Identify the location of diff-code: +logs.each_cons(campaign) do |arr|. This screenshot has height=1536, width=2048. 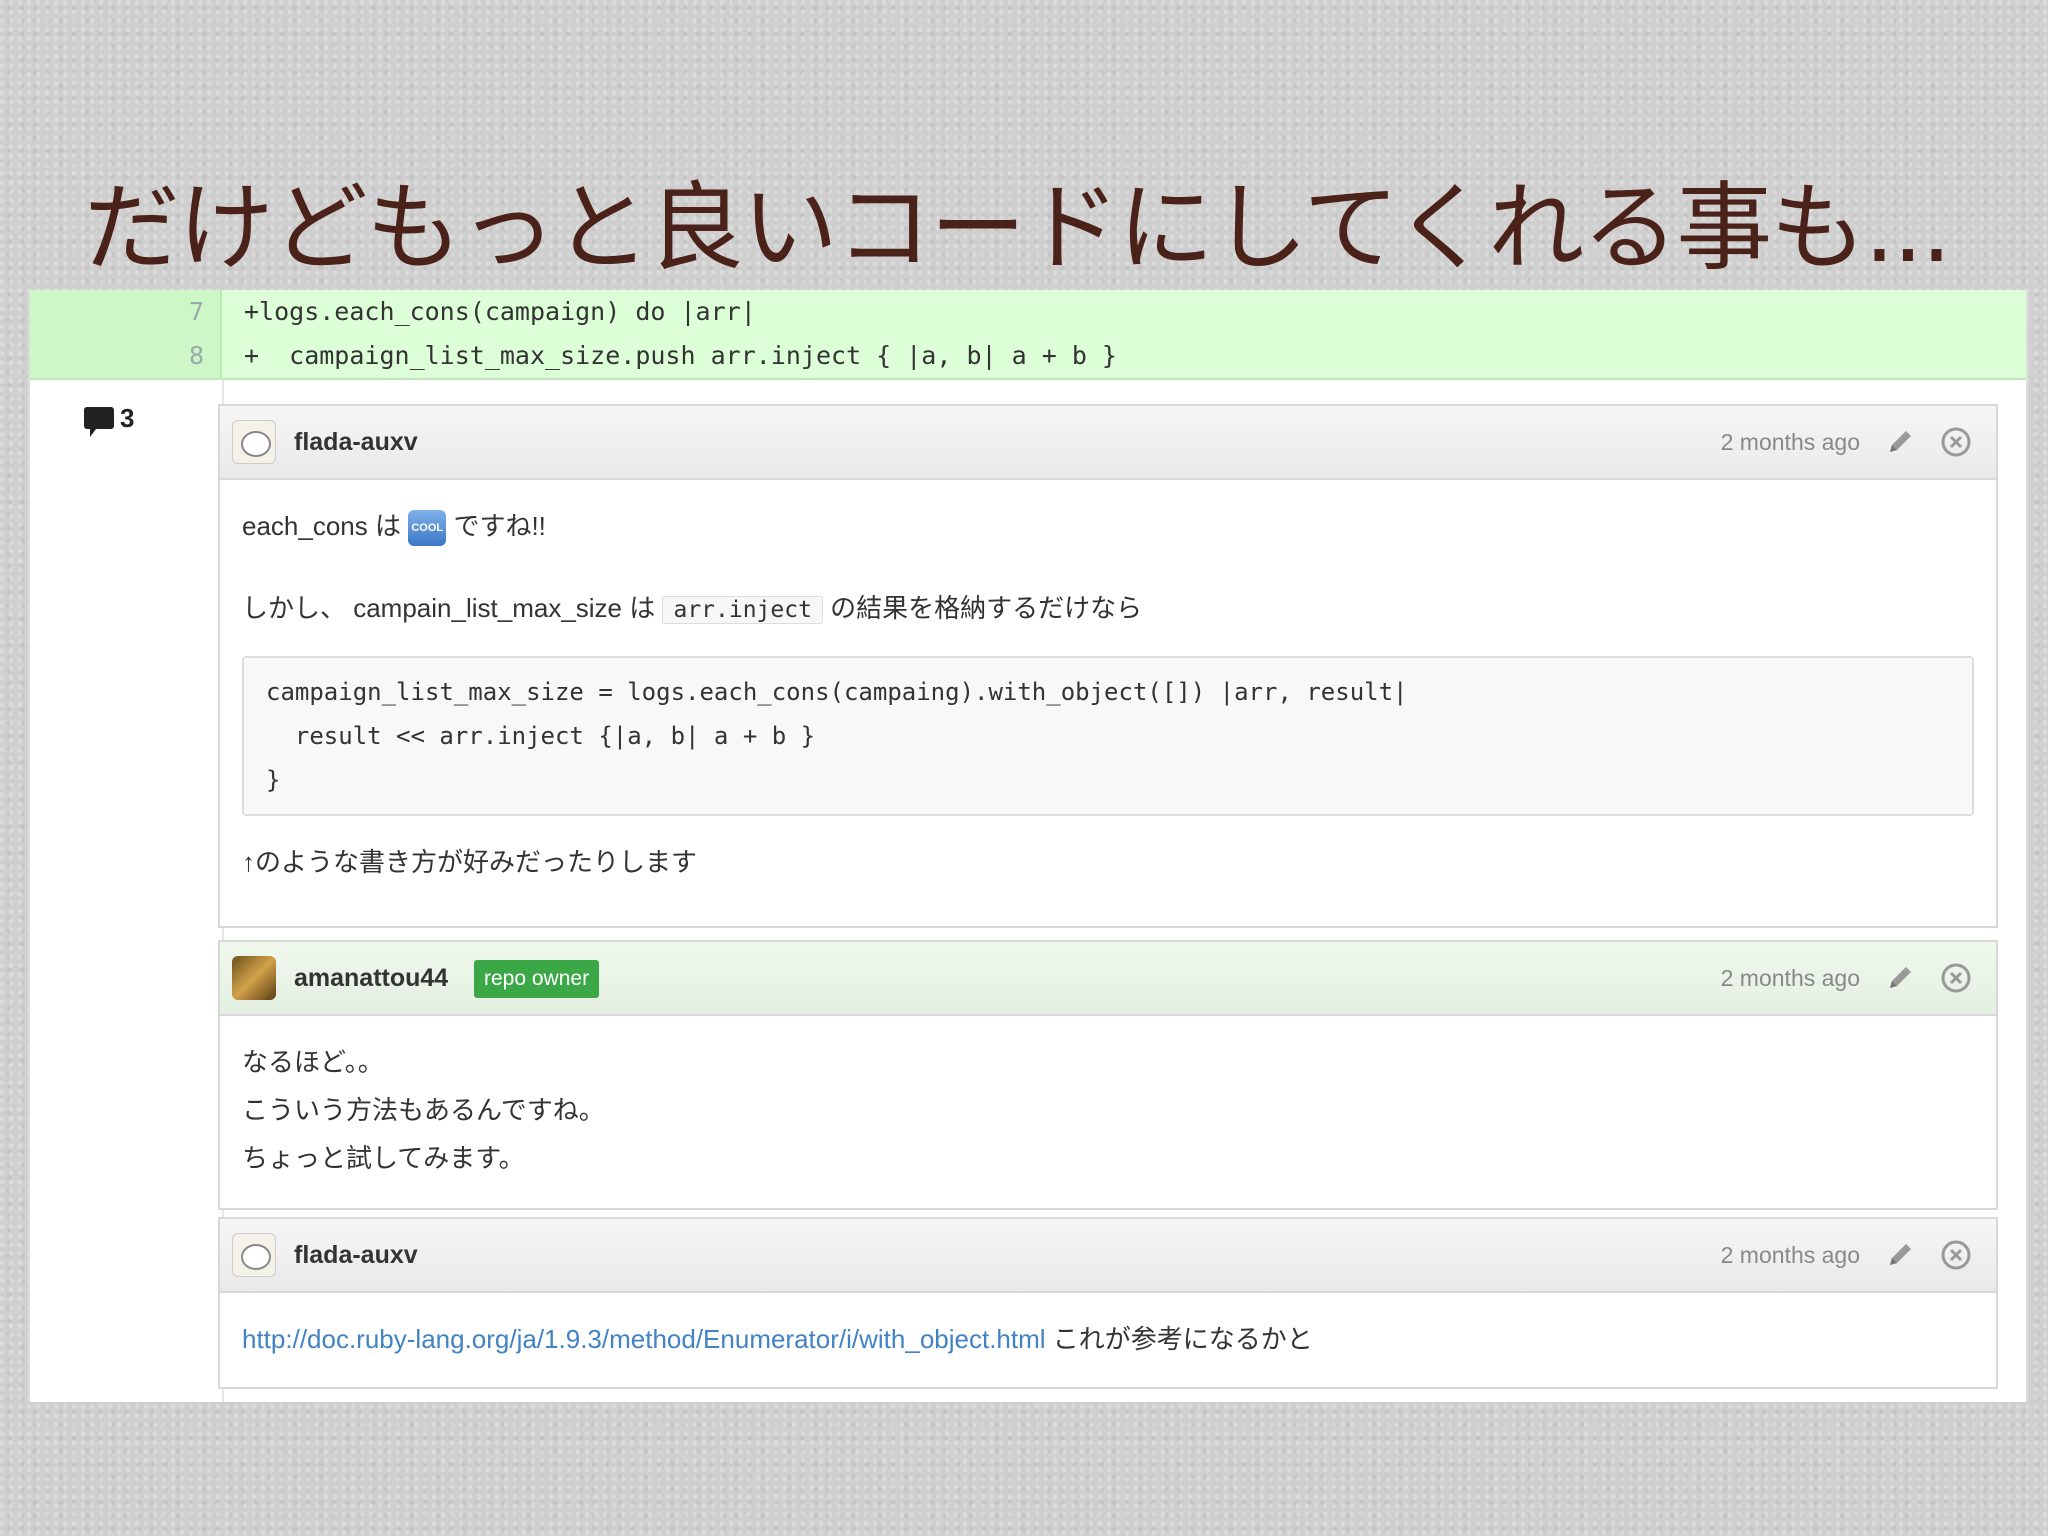
(500, 311).